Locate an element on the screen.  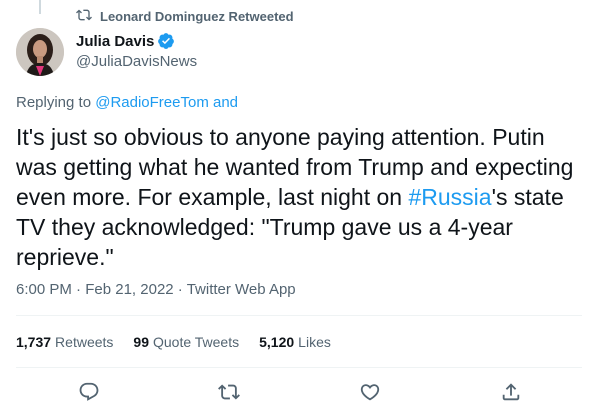
retweets-label: Retweets is located at coordinates (84, 342).